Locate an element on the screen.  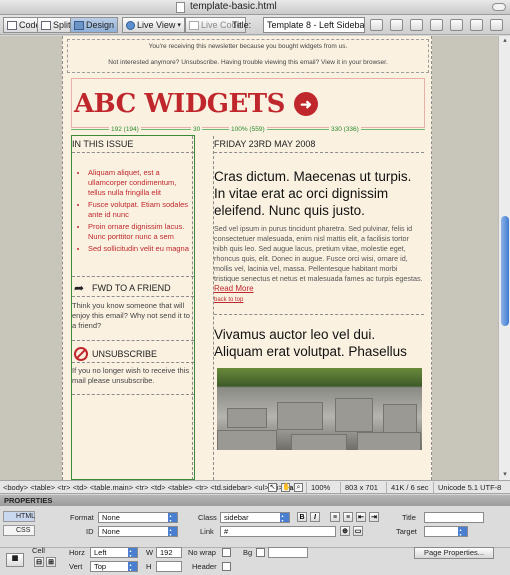
design-label: Design is located at coordinates (100, 25).